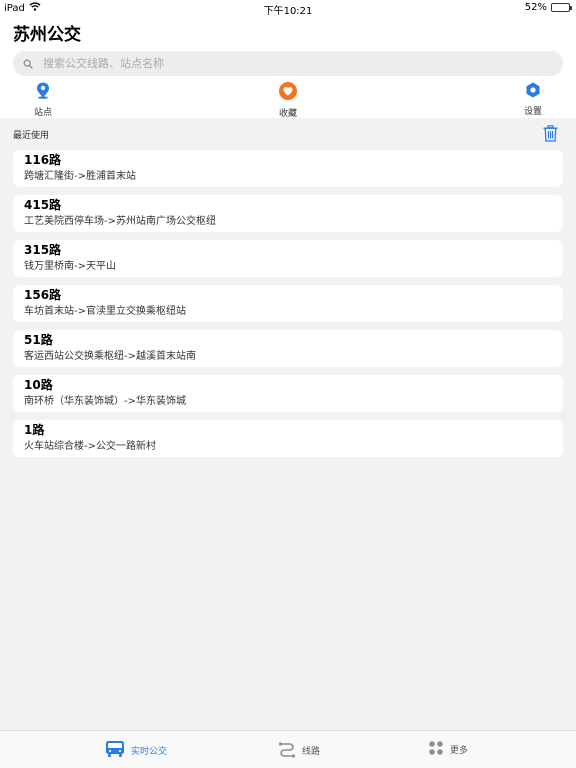 This screenshot has width=576, height=768. Describe the element at coordinates (110, 356) in the screenshot. I see `route-description: 客运西站公交换乘枢纽->越溪首末站南` at that location.